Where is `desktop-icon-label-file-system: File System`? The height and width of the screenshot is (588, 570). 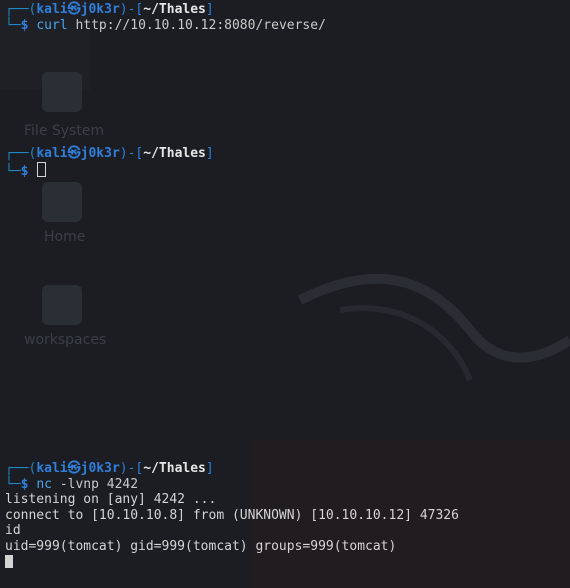 desktop-icon-label-file-system: File System is located at coordinates (64, 131).